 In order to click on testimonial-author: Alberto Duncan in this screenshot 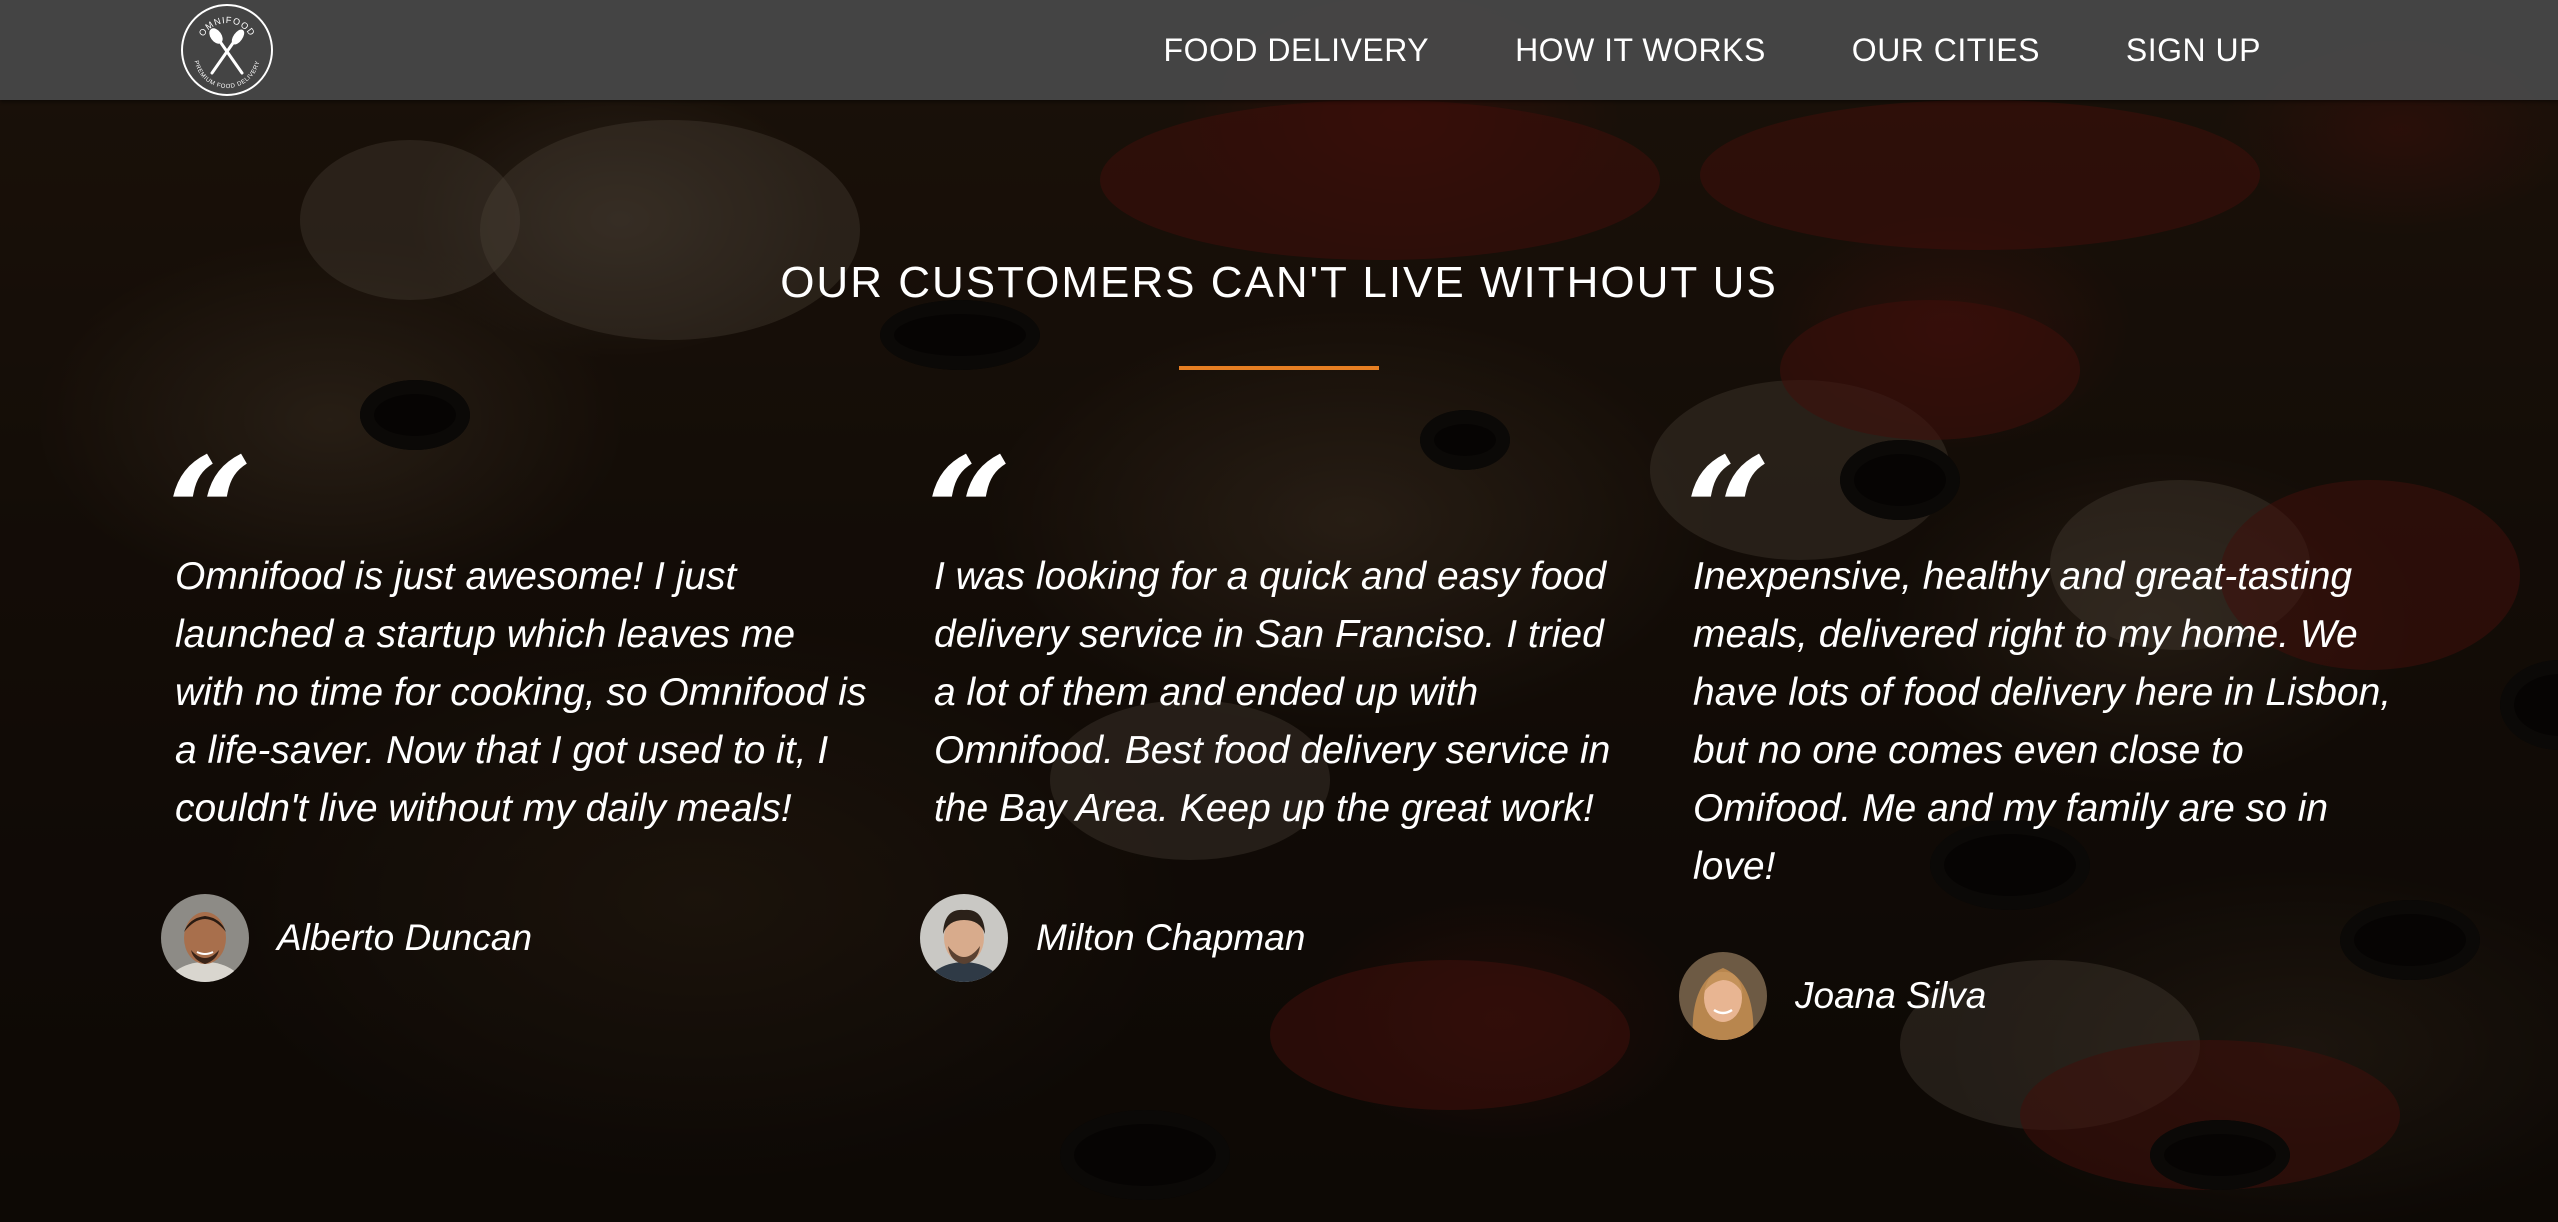, I will do `click(346, 938)`.